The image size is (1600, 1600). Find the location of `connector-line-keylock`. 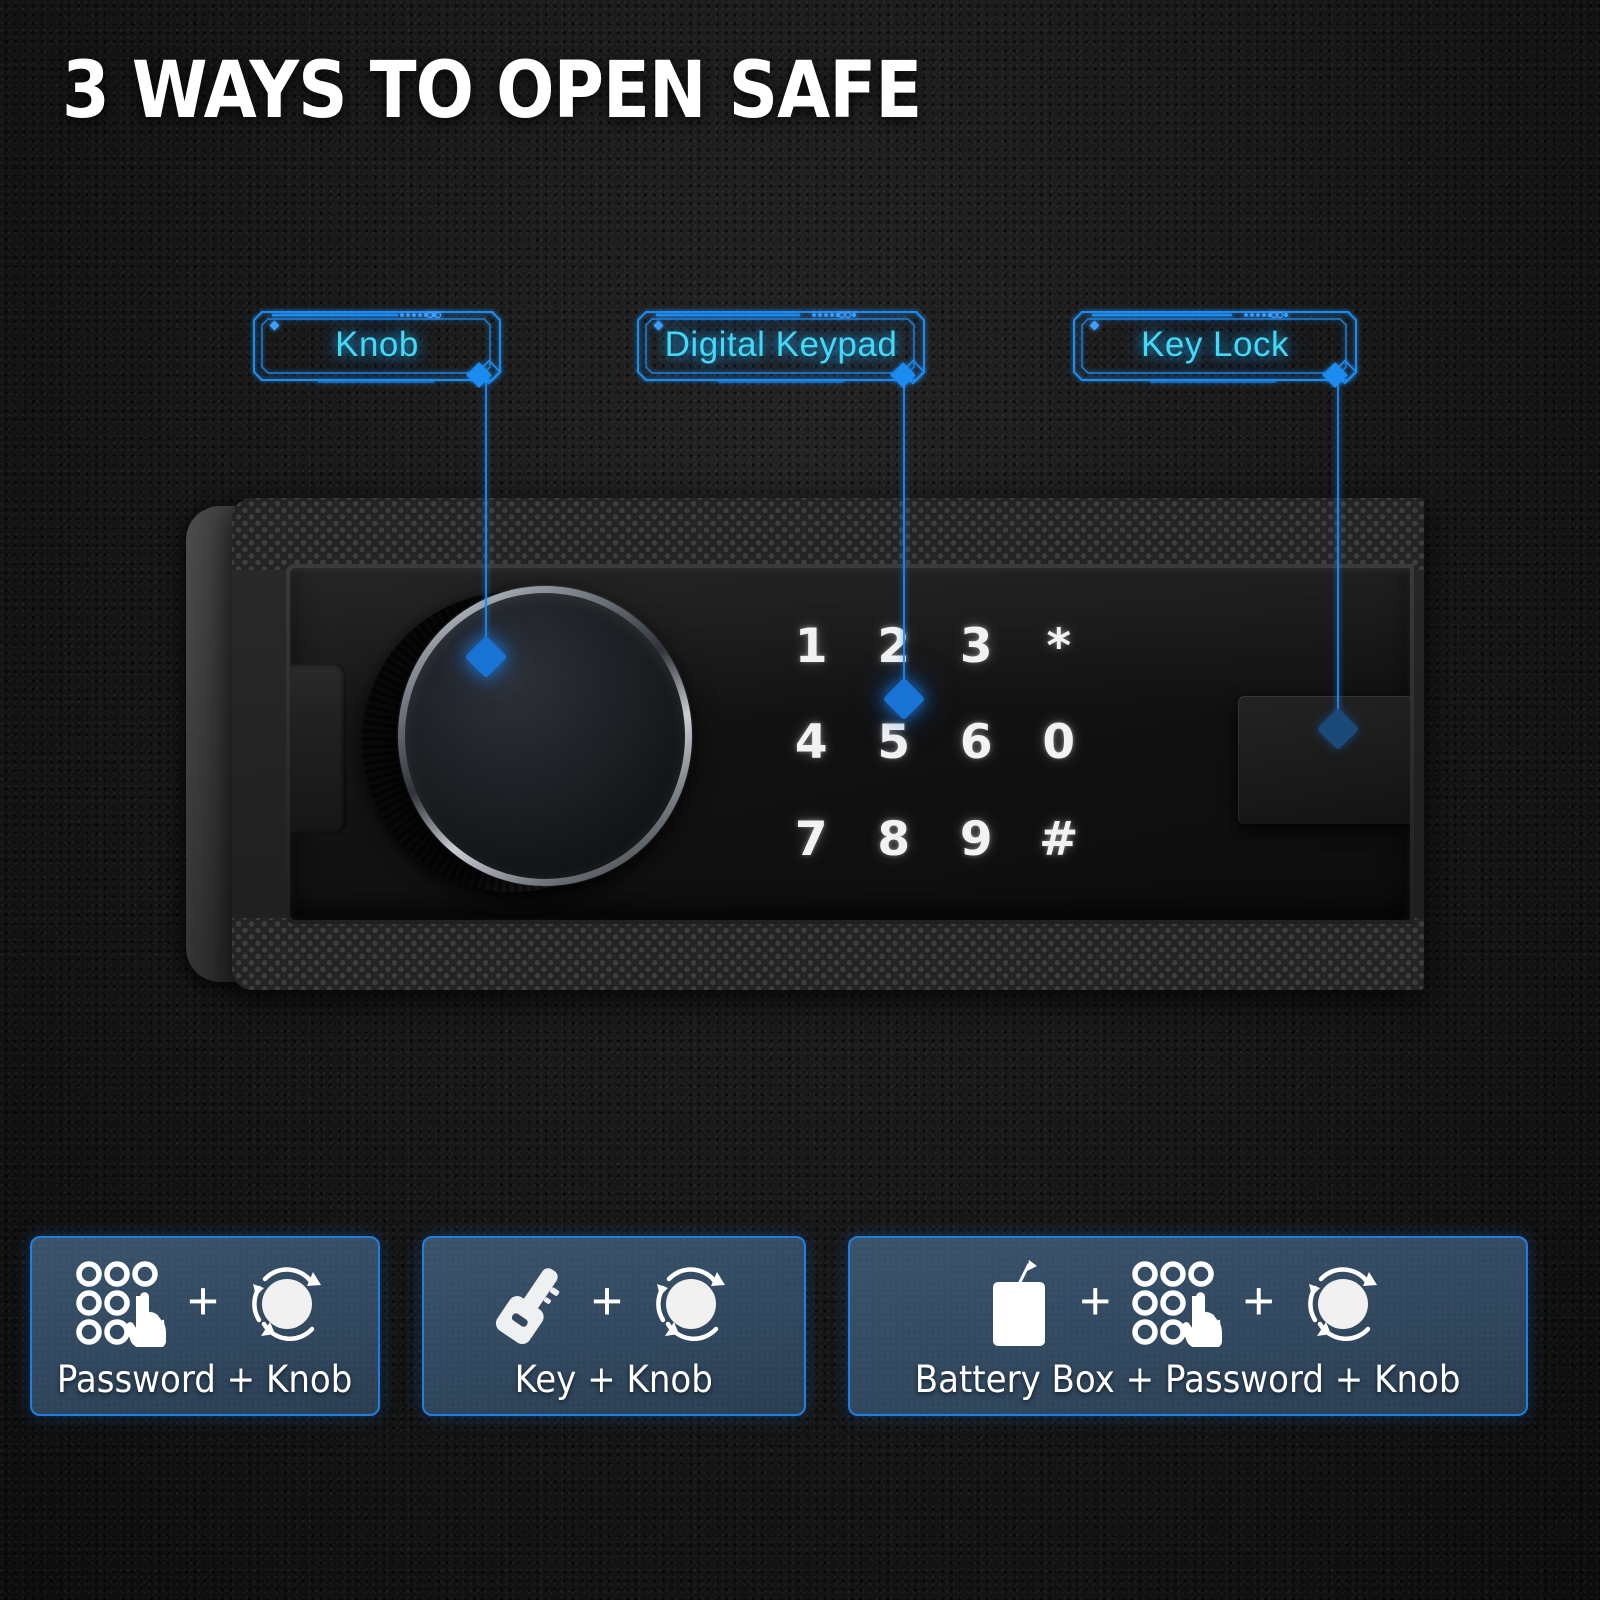

connector-line-keylock is located at coordinates (1338, 553).